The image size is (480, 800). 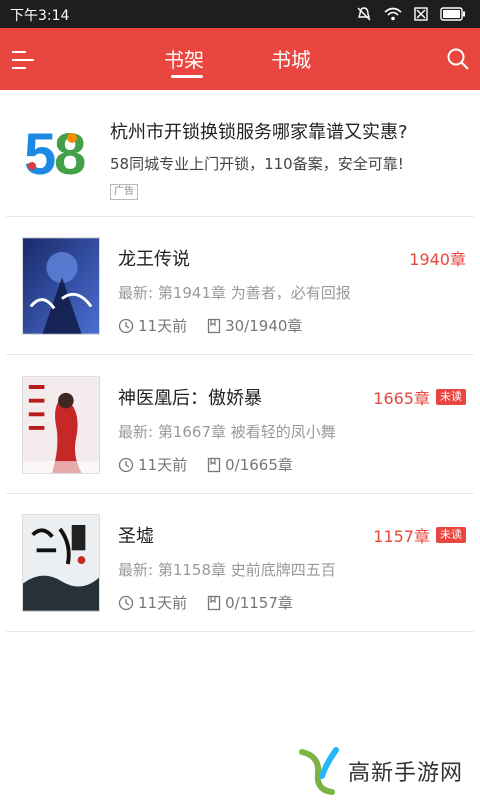 What do you see at coordinates (240, 14) in the screenshot?
I see `status-bar: 下午3:14` at bounding box center [240, 14].